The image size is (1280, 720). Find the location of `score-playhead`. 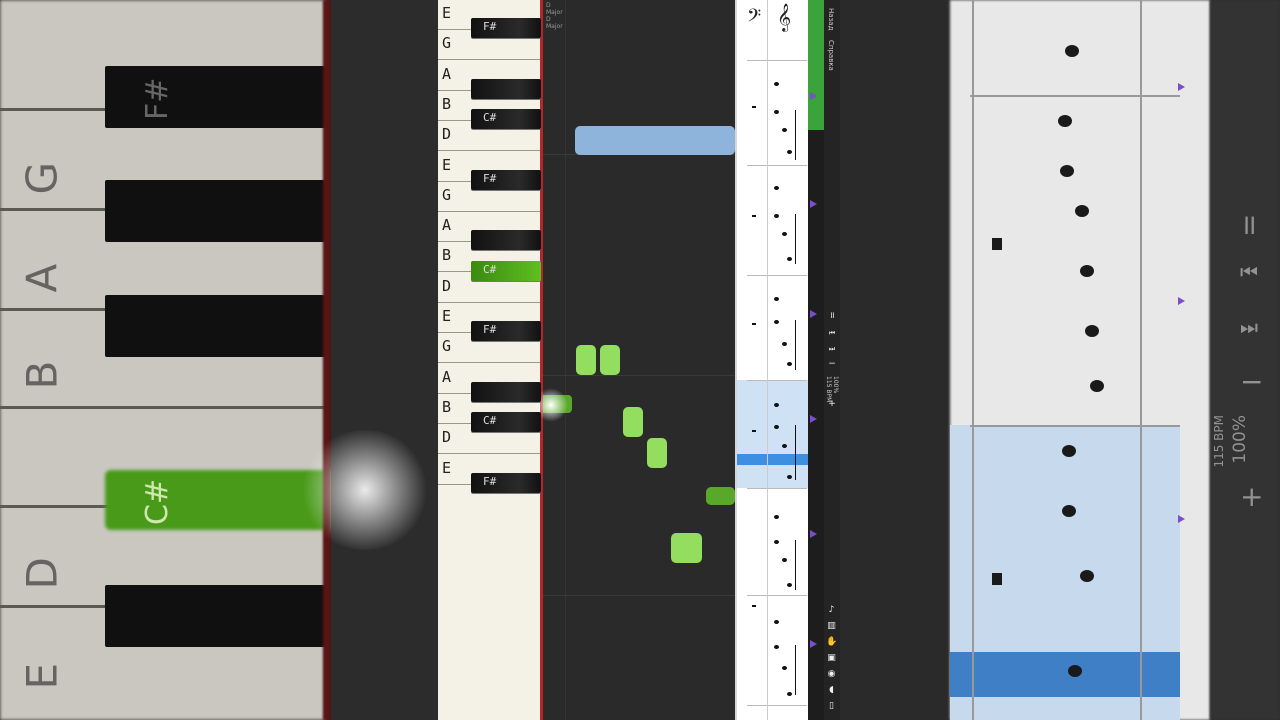

score-playhead is located at coordinates (773, 459).